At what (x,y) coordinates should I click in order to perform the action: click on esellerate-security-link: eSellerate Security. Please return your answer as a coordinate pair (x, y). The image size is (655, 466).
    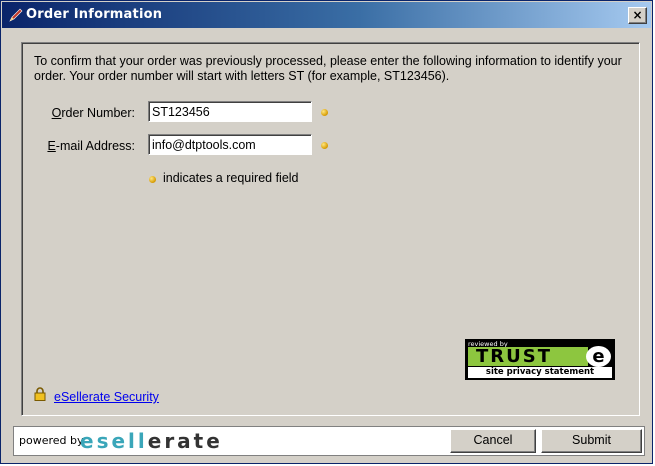
    Looking at the image, I should click on (106, 397).